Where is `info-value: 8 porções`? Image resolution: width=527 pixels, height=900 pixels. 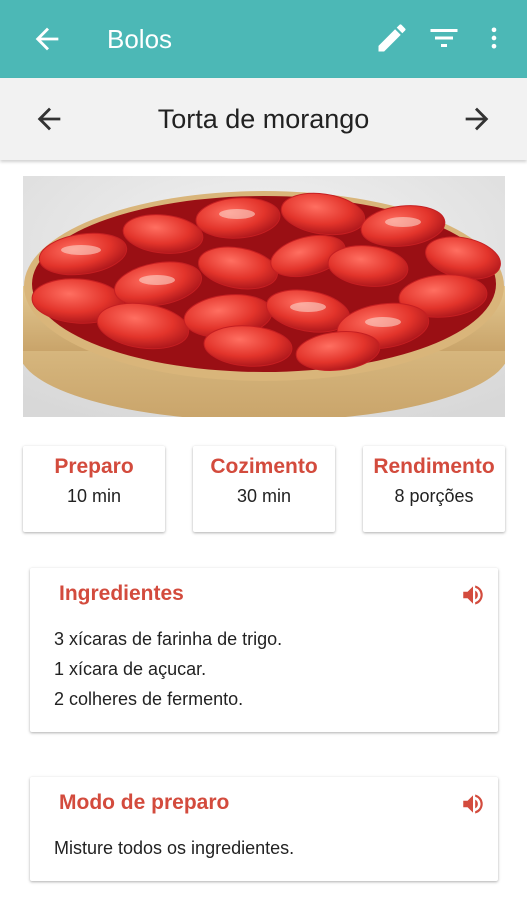
info-value: 8 porções is located at coordinates (434, 496).